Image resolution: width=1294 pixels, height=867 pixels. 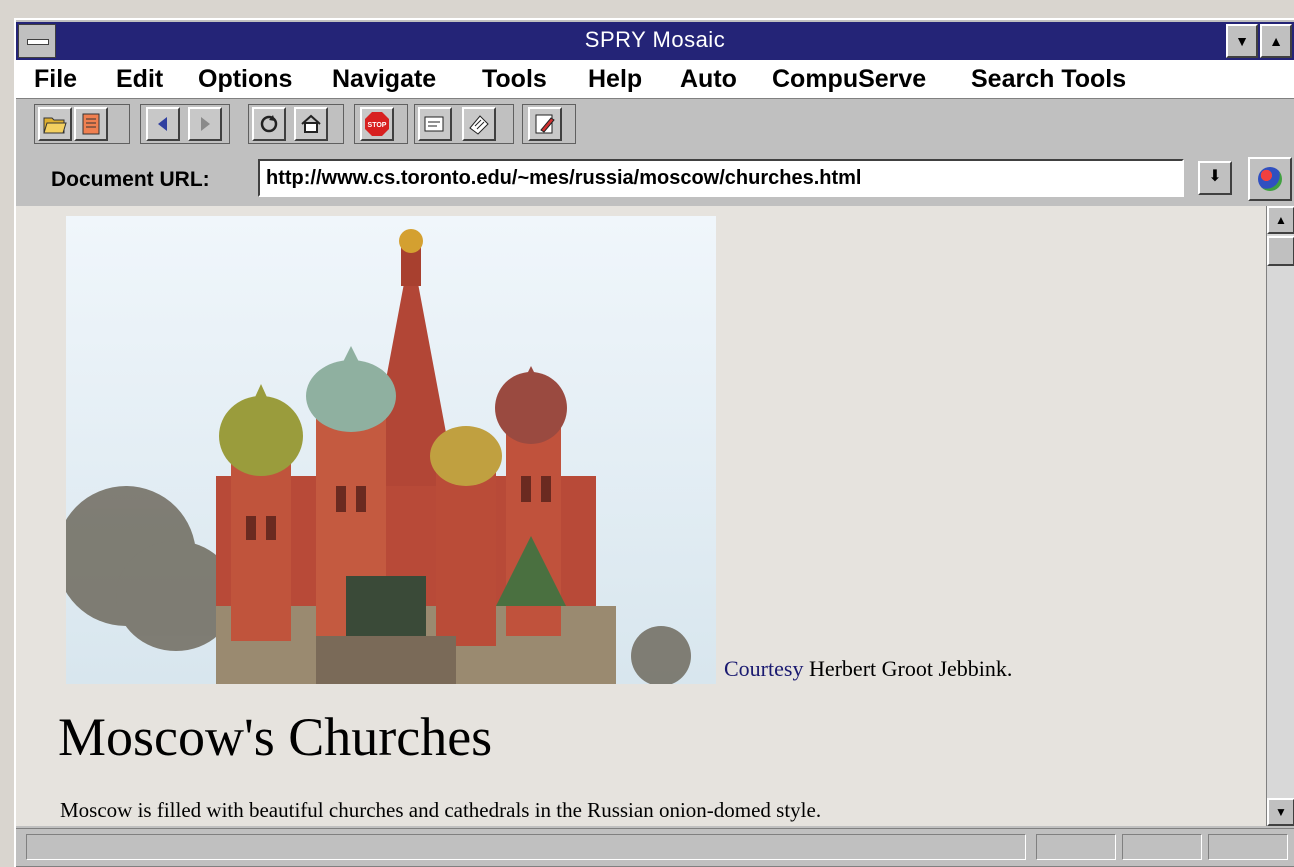 I want to click on edit-icon, so click(x=545, y=124).